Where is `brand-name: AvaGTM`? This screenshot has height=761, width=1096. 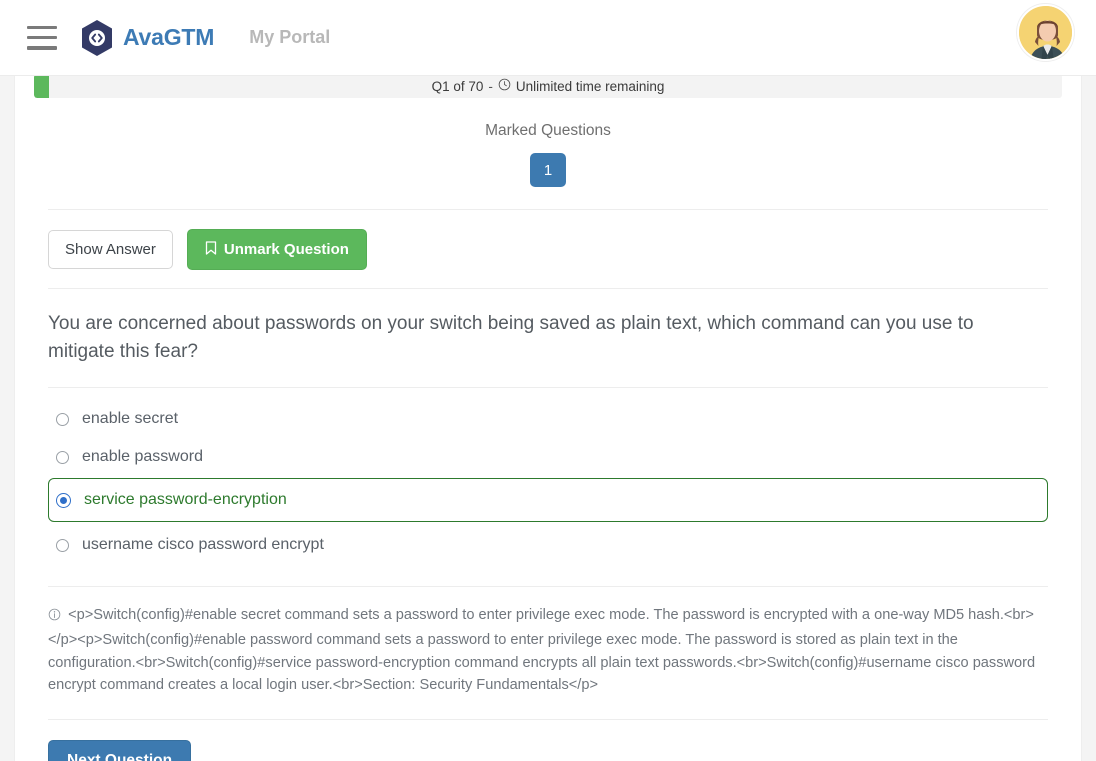
brand-name: AvaGTM is located at coordinates (169, 37).